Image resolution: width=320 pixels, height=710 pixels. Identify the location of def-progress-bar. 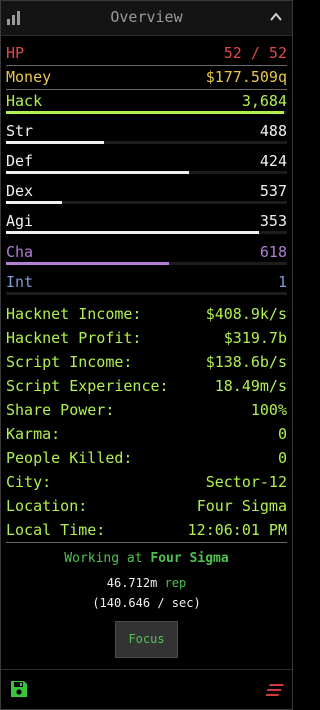
(146, 172).